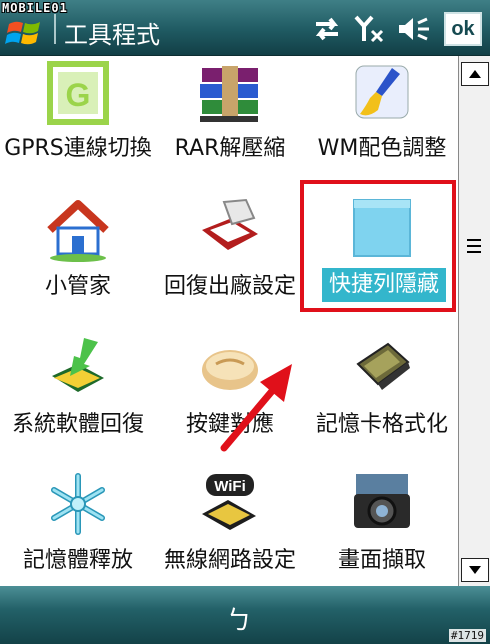  I want to click on app-rar: RAR解壓縮, so click(230, 126).